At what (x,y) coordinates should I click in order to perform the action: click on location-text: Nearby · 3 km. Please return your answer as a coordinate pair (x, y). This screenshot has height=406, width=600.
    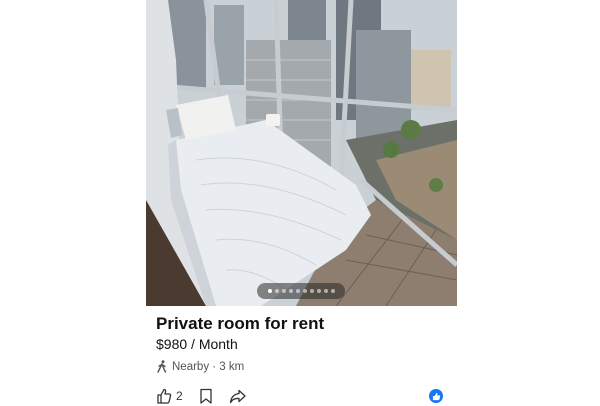
    Looking at the image, I should click on (208, 366).